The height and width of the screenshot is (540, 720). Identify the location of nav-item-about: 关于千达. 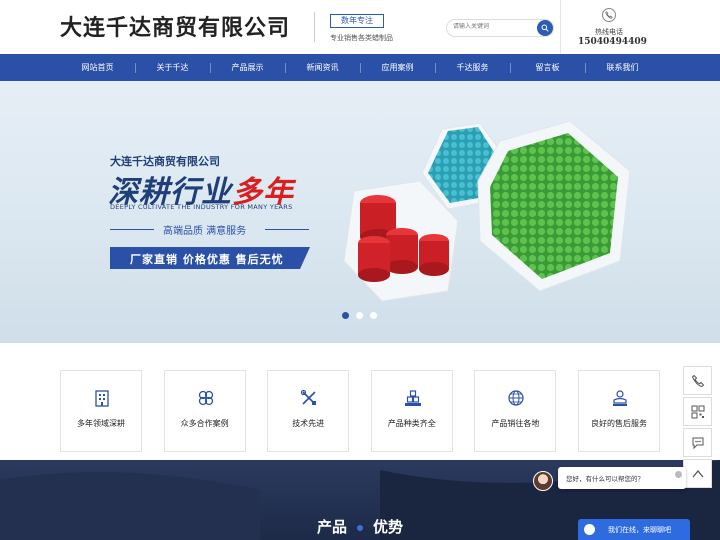
(172, 67).